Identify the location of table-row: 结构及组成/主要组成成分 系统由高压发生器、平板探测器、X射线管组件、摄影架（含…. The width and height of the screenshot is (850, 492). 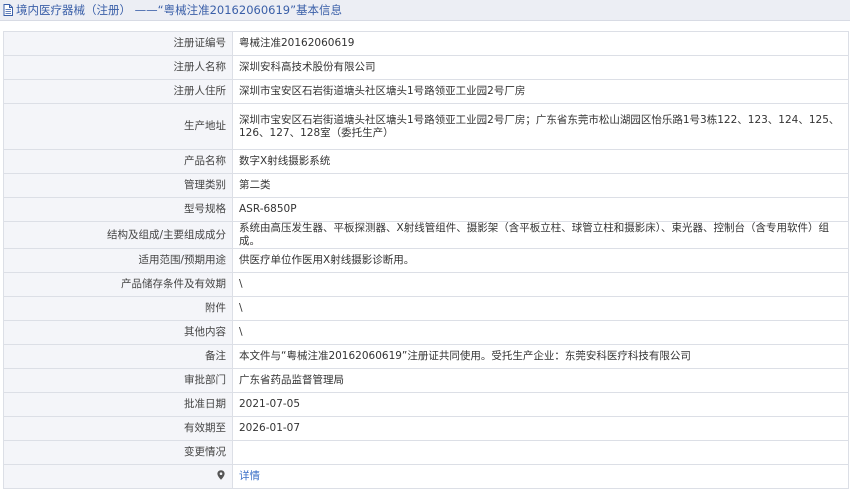
(426, 235).